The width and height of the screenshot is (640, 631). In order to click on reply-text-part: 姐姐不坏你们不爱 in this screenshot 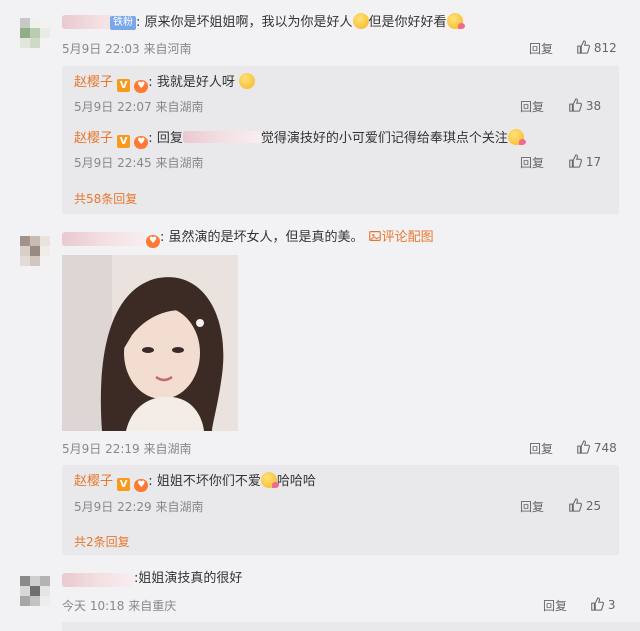, I will do `click(208, 481)`.